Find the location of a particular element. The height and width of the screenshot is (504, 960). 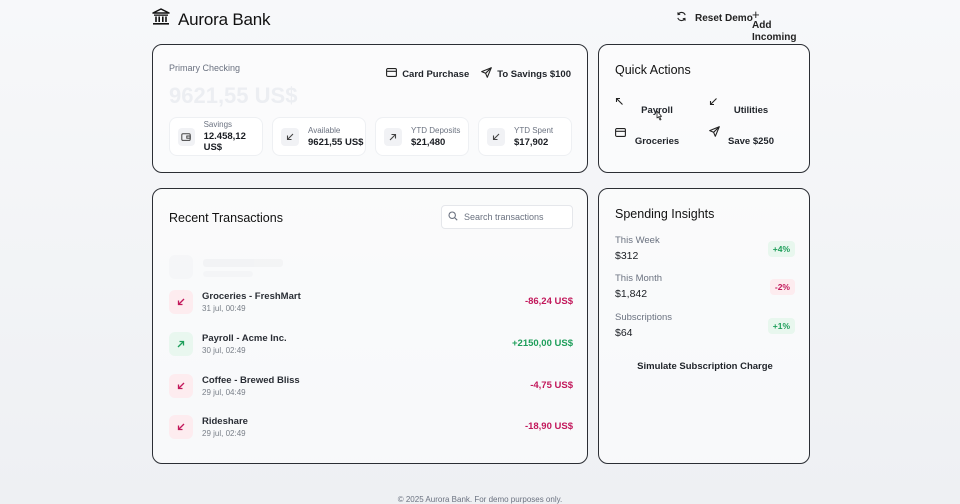

account-title: Primary Checking is located at coordinates (205, 68).